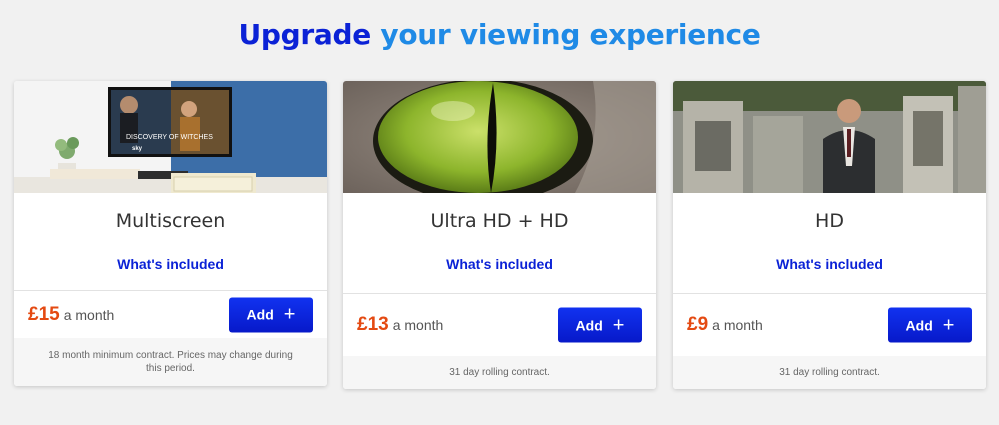 This screenshot has height=425, width=999. Describe the element at coordinates (44, 314) in the screenshot. I see `price-amount: £15` at that location.